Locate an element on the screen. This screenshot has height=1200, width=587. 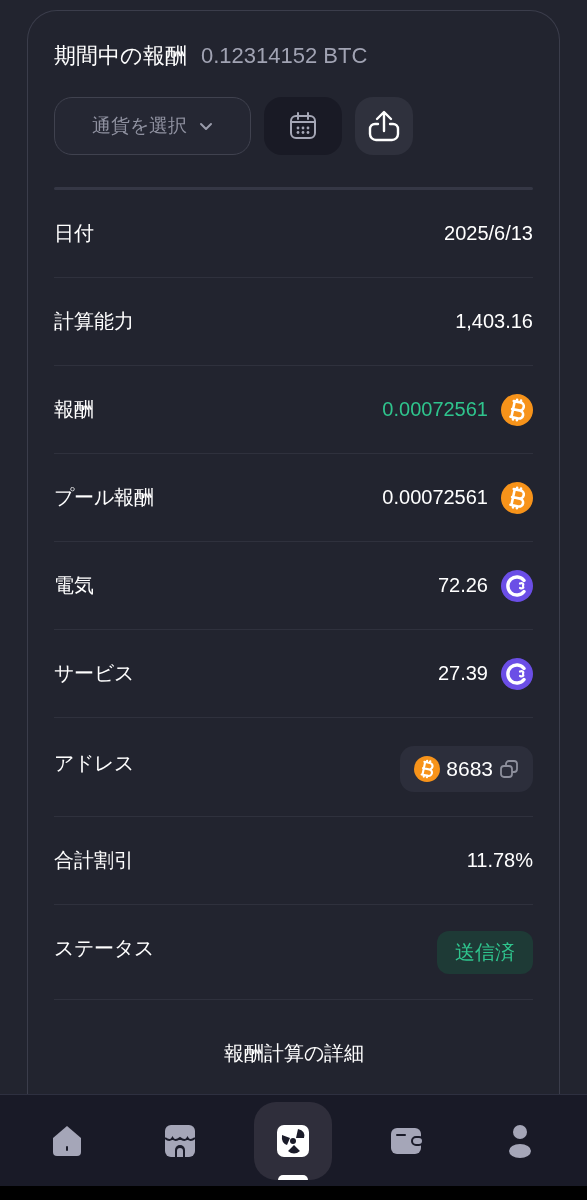
address-chip: 8683 is located at coordinates (466, 769).